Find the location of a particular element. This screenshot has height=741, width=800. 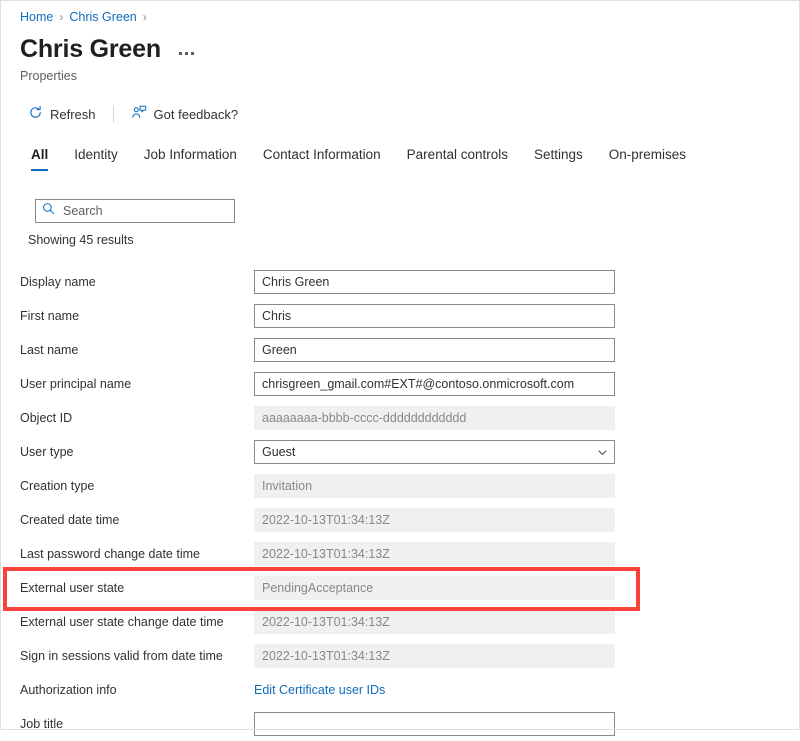

property-row-object-id: Object ID aaaaaaaa-bbbb-cccc-dddddddddddd is located at coordinates (400, 418).